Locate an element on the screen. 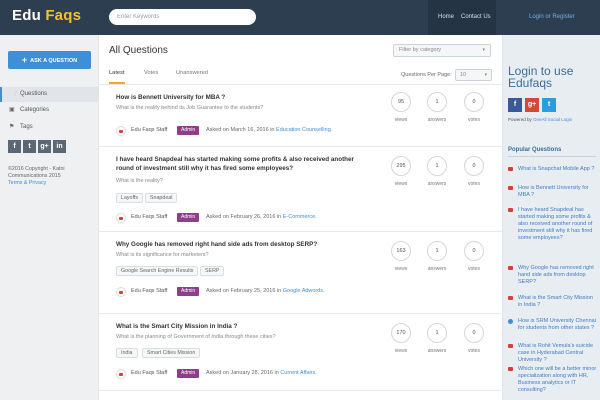  question-divider is located at coordinates (300, 390).